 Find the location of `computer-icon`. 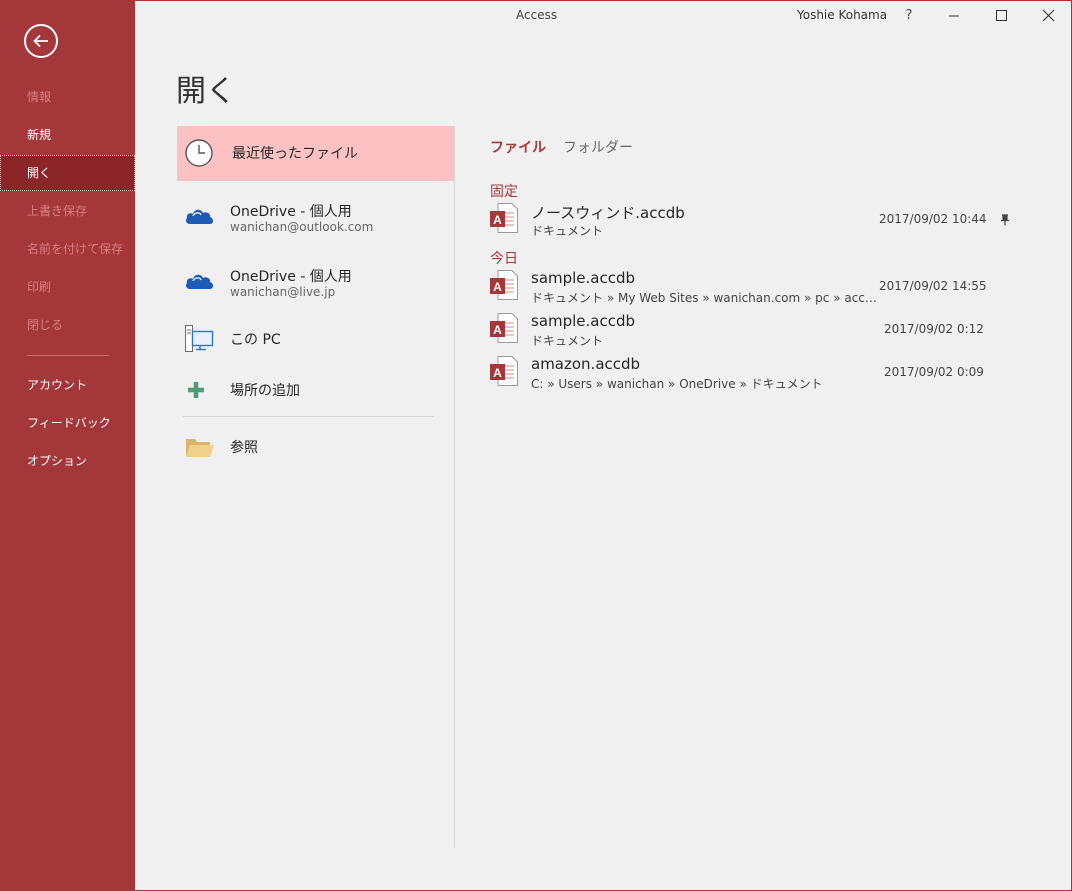

computer-icon is located at coordinates (199, 338).